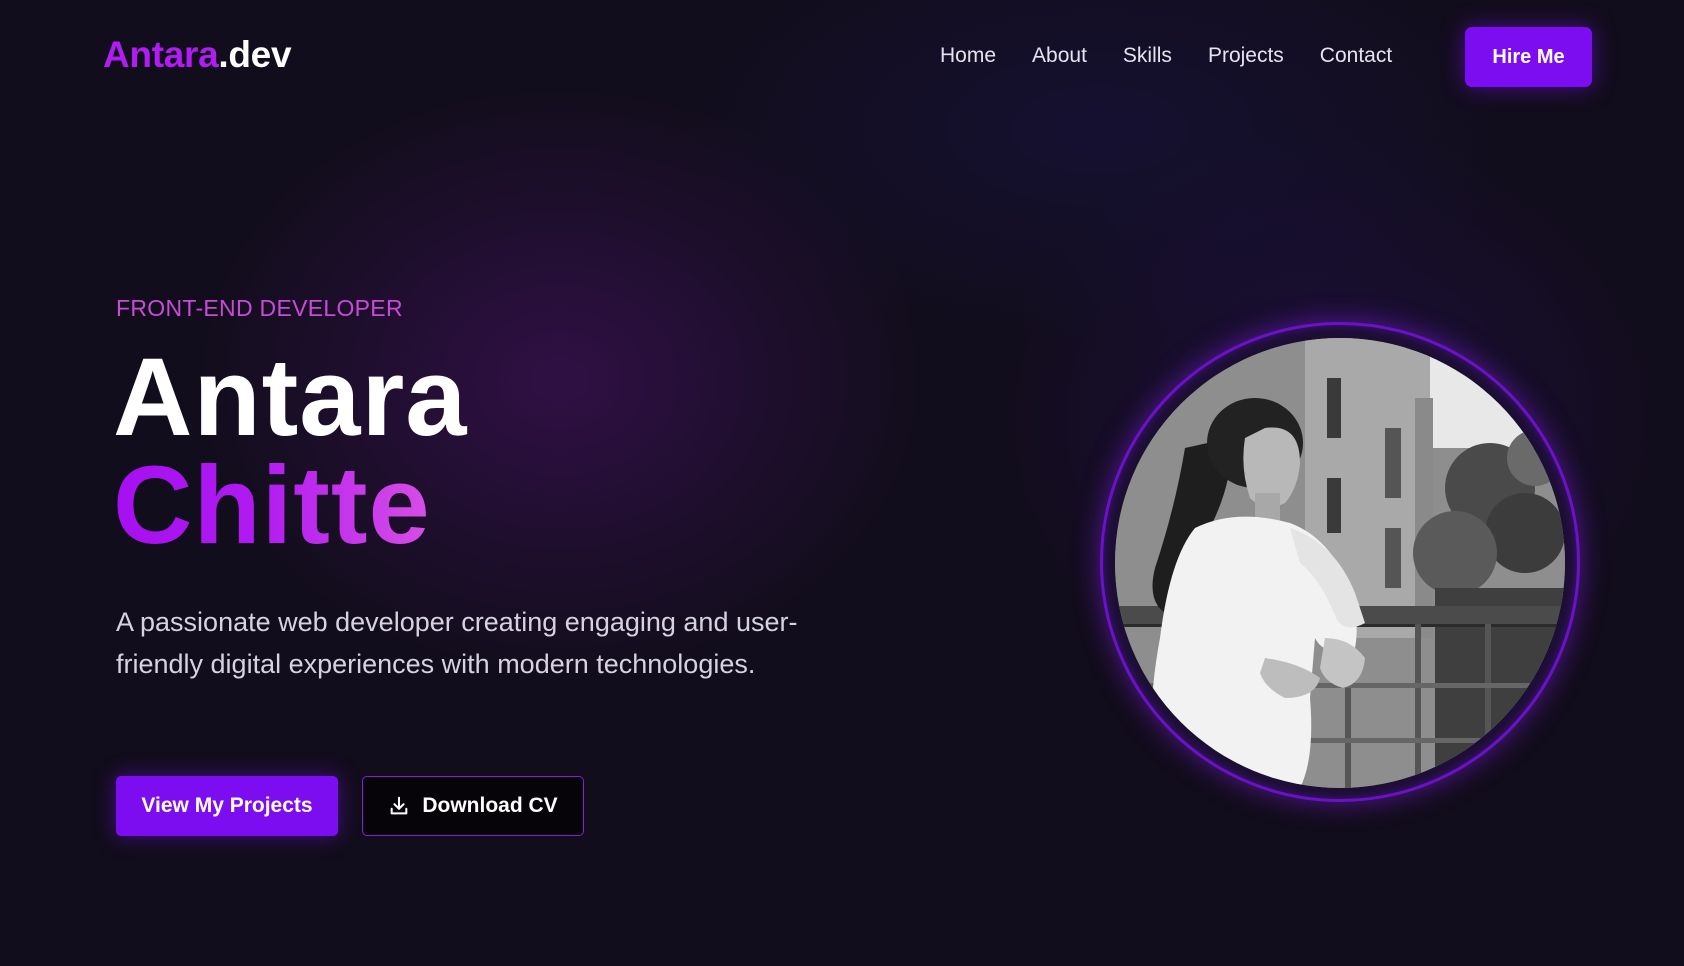 This screenshot has width=1684, height=966. What do you see at coordinates (1340, 563) in the screenshot?
I see `profile-photo` at bounding box center [1340, 563].